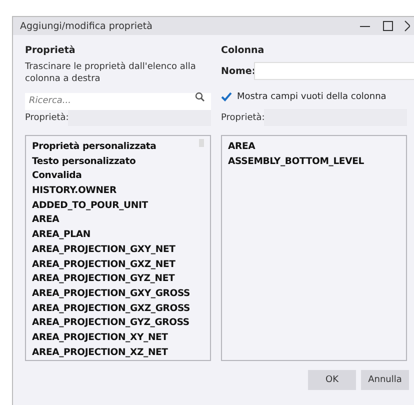  Describe the element at coordinates (100, 353) in the screenshot. I see `property-item: AREA_PROJECTION_XZ_NET` at that location.